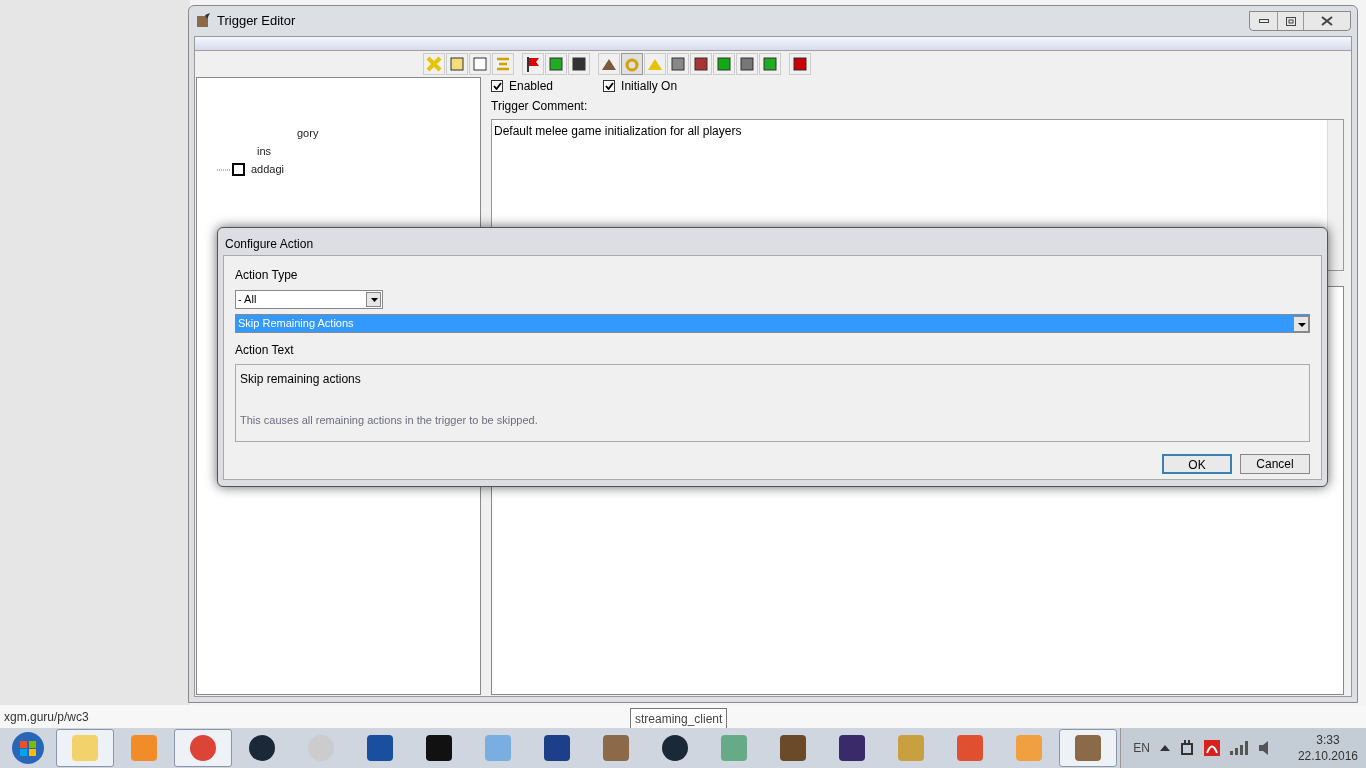  What do you see at coordinates (268, 169) in the screenshot?
I see `tree-item: addagi` at bounding box center [268, 169].